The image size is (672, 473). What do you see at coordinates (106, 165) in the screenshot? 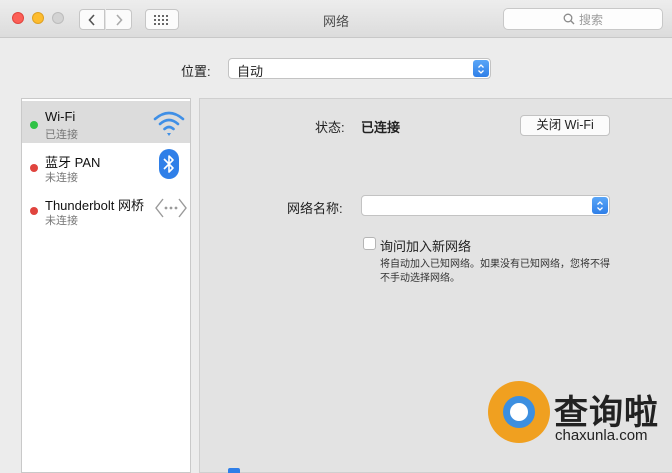
I see `service-item-bluetooth-pan: 蓝牙 PAN 未连接` at bounding box center [106, 165].